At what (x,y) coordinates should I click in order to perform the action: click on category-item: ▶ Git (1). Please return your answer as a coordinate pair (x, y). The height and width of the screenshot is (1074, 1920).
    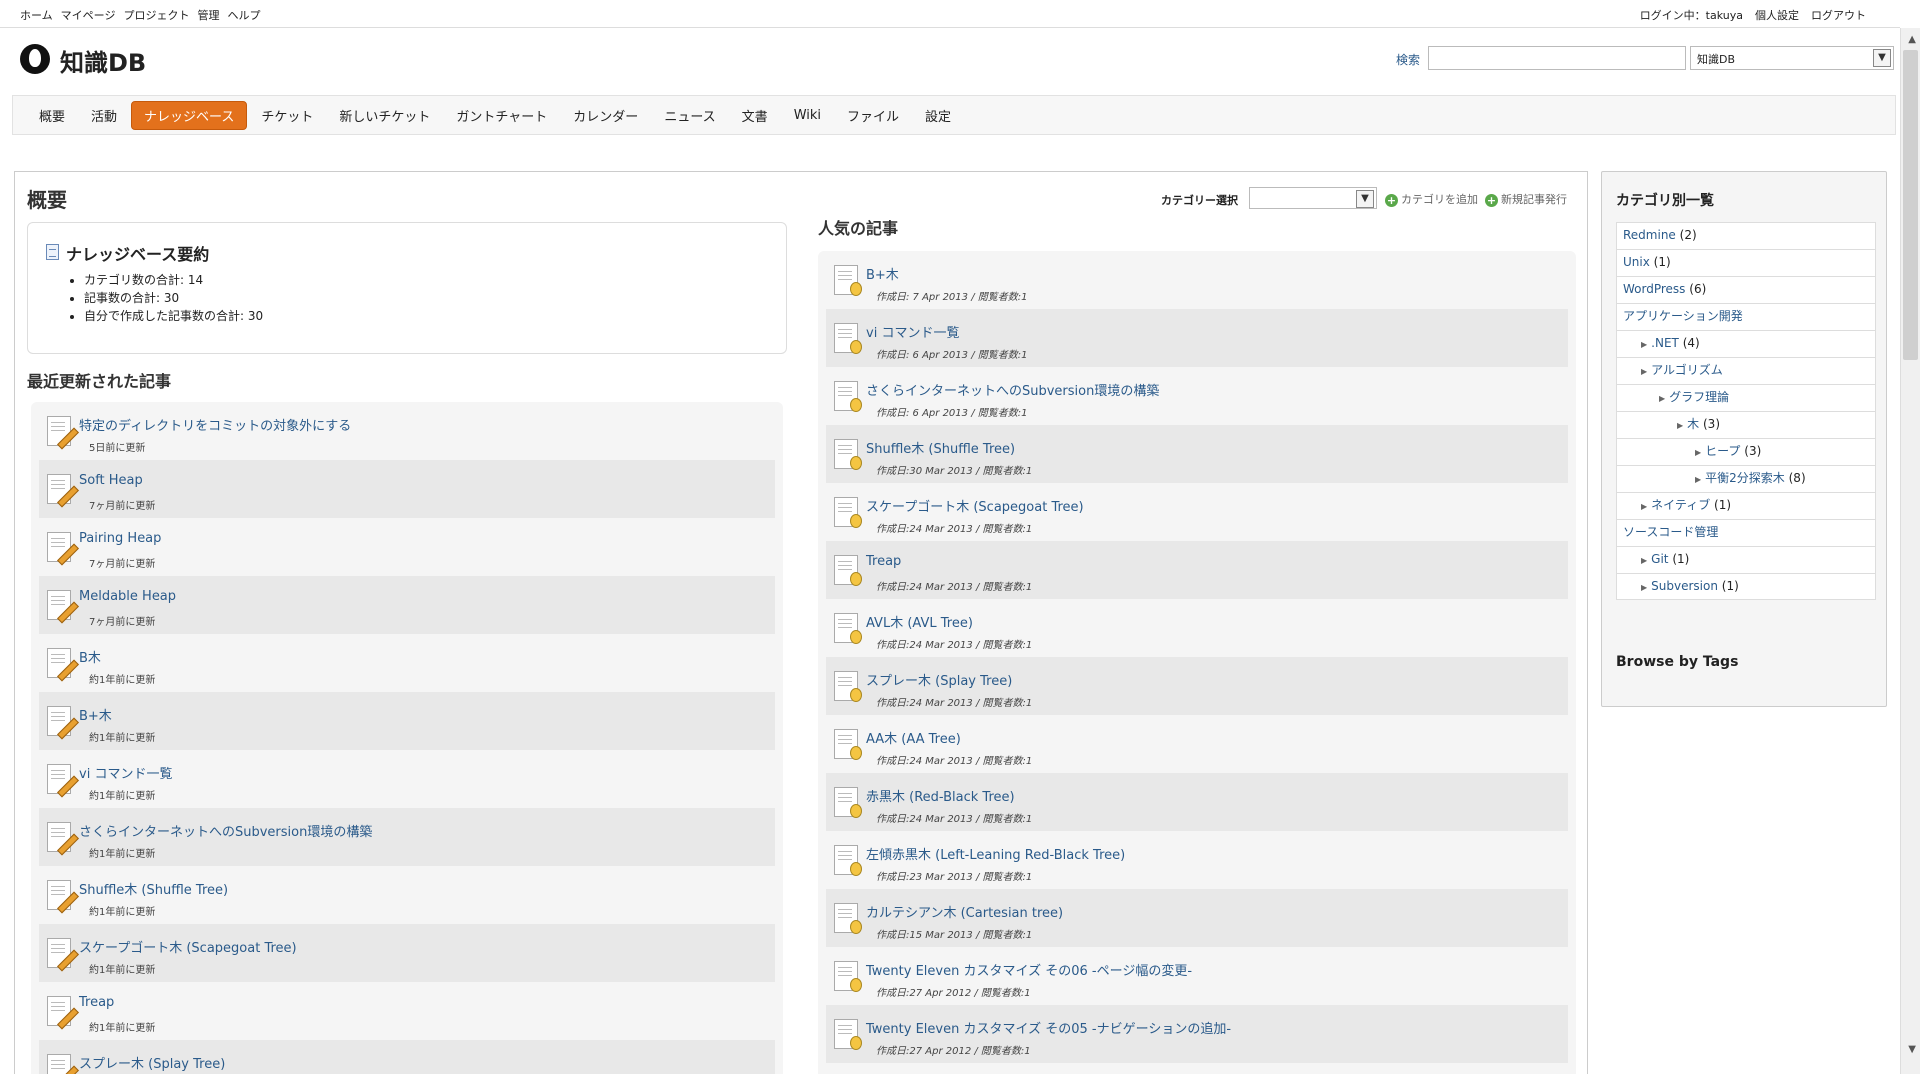
    Looking at the image, I should click on (1746, 559).